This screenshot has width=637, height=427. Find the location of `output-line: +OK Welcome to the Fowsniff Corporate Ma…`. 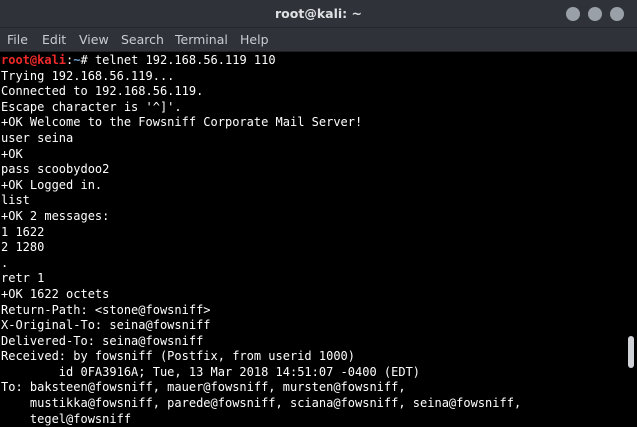

output-line: +OK Welcome to the Fowsniff Corporate Ma… is located at coordinates (182, 122).